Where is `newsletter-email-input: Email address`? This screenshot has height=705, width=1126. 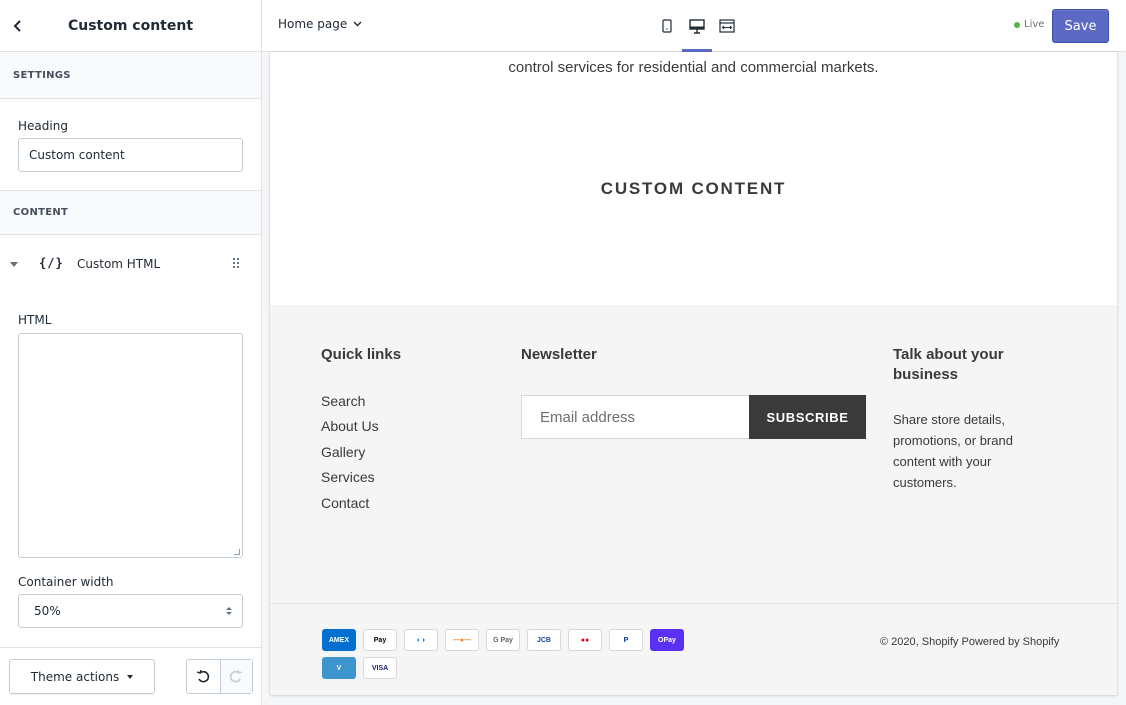 newsletter-email-input: Email address is located at coordinates (635, 417).